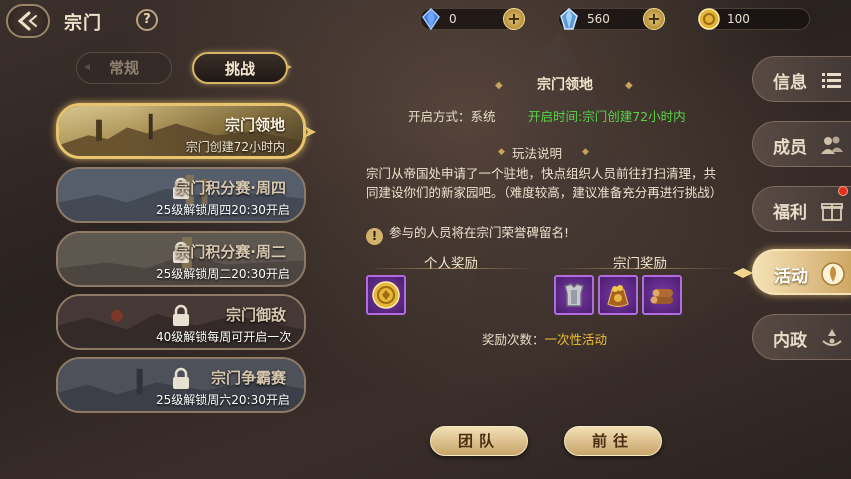  Describe the element at coordinates (832, 212) in the screenshot. I see `gift-icon` at that location.